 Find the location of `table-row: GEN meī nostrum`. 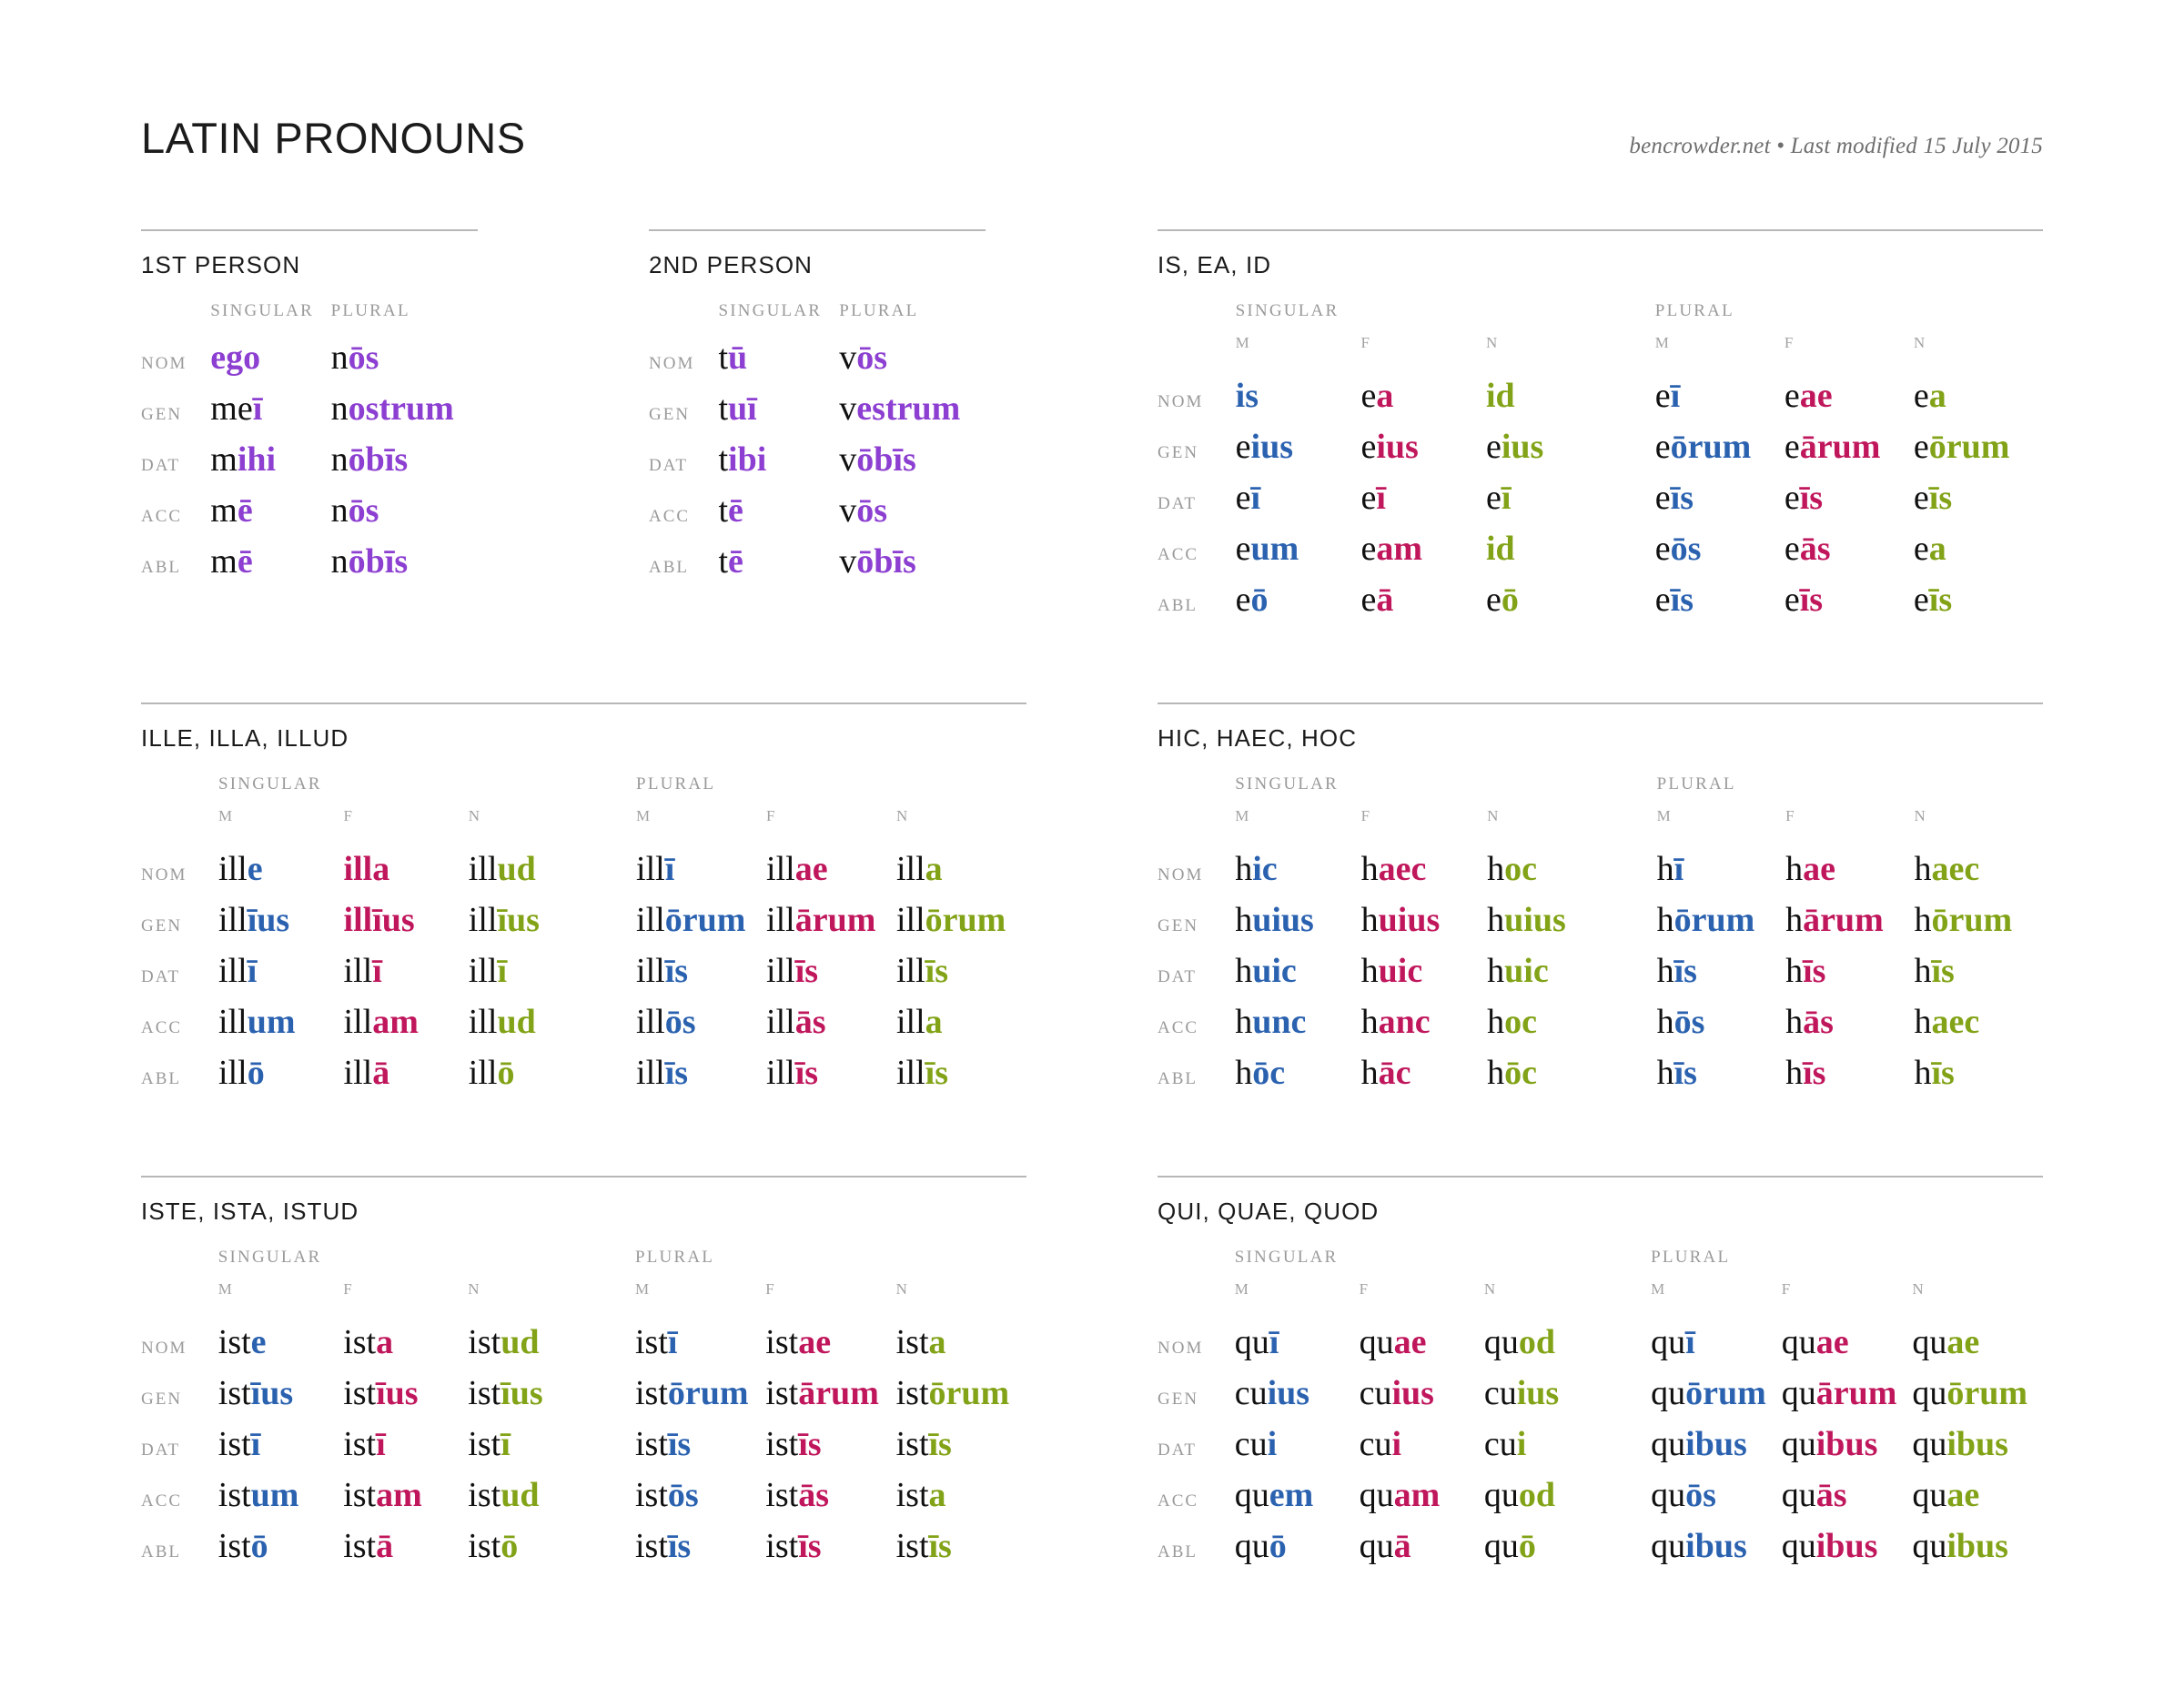

table-row: GEN meī nostrum is located at coordinates (310, 410).